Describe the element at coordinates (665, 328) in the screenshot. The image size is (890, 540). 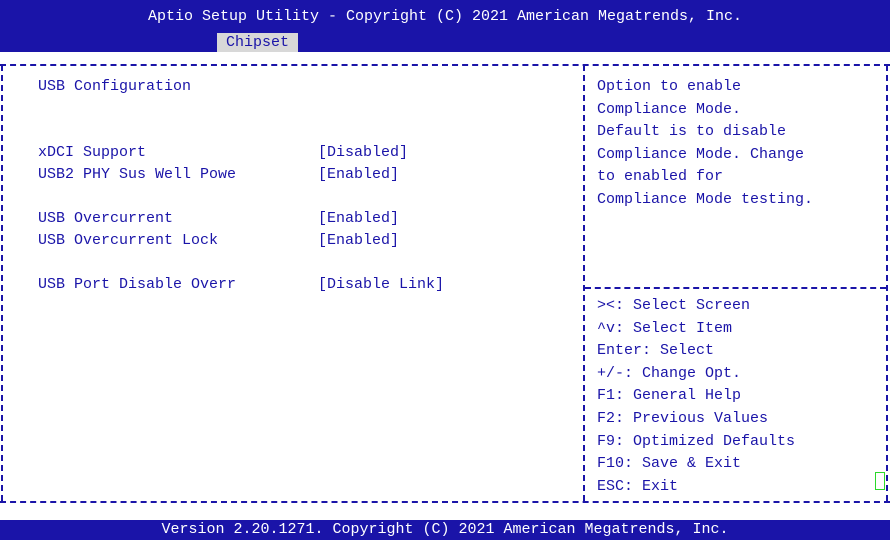
I see `key-help-item: ^v: Select Item` at that location.